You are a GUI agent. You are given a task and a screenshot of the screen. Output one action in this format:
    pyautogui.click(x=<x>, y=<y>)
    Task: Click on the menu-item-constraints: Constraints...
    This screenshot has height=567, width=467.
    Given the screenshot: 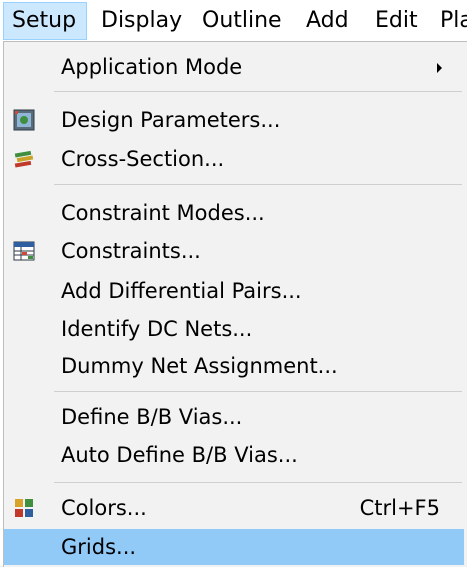 What is the action you would take?
    pyautogui.click(x=234, y=251)
    